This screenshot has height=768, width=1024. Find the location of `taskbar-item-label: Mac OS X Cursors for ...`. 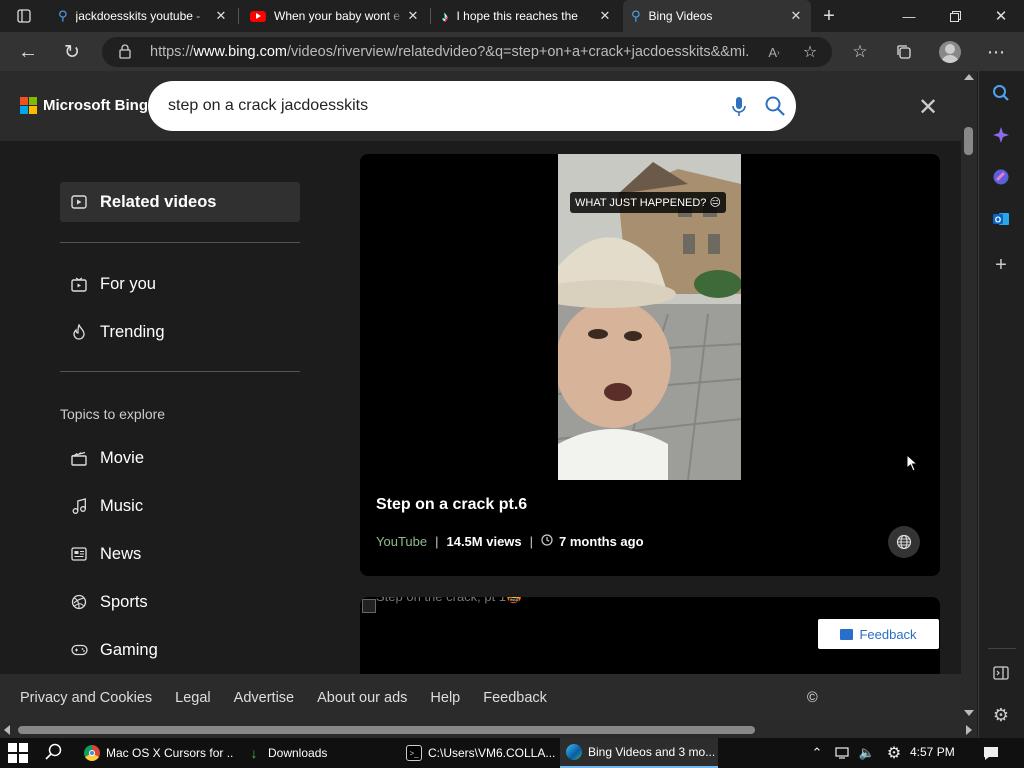

taskbar-item-label: Mac OS X Cursors for ... is located at coordinates (170, 753).